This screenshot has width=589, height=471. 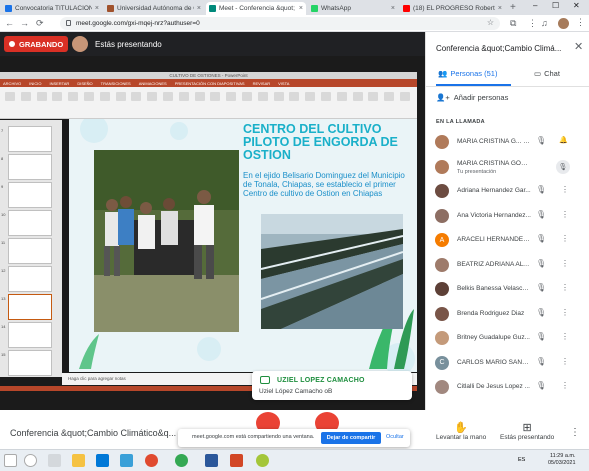 I want to click on language-indicator: ES, so click(x=521, y=460).